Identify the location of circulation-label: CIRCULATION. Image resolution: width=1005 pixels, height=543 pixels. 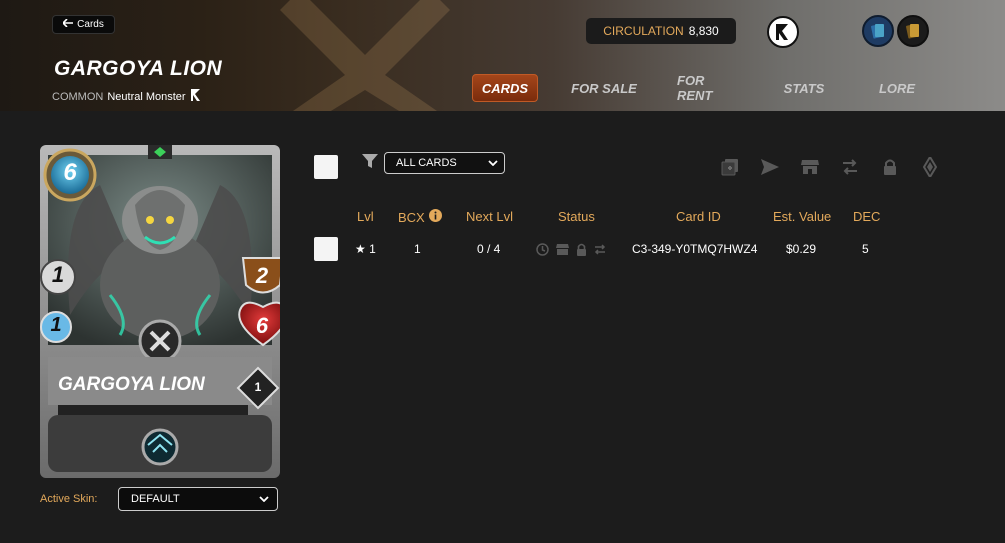
(643, 31).